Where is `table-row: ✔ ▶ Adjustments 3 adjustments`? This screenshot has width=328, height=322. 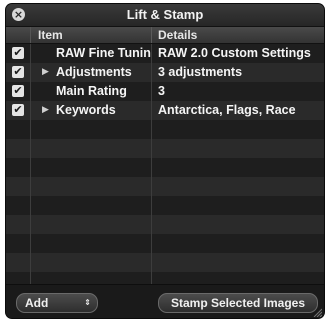
table-row: ✔ ▶ Adjustments 3 adjustments is located at coordinates (165, 72).